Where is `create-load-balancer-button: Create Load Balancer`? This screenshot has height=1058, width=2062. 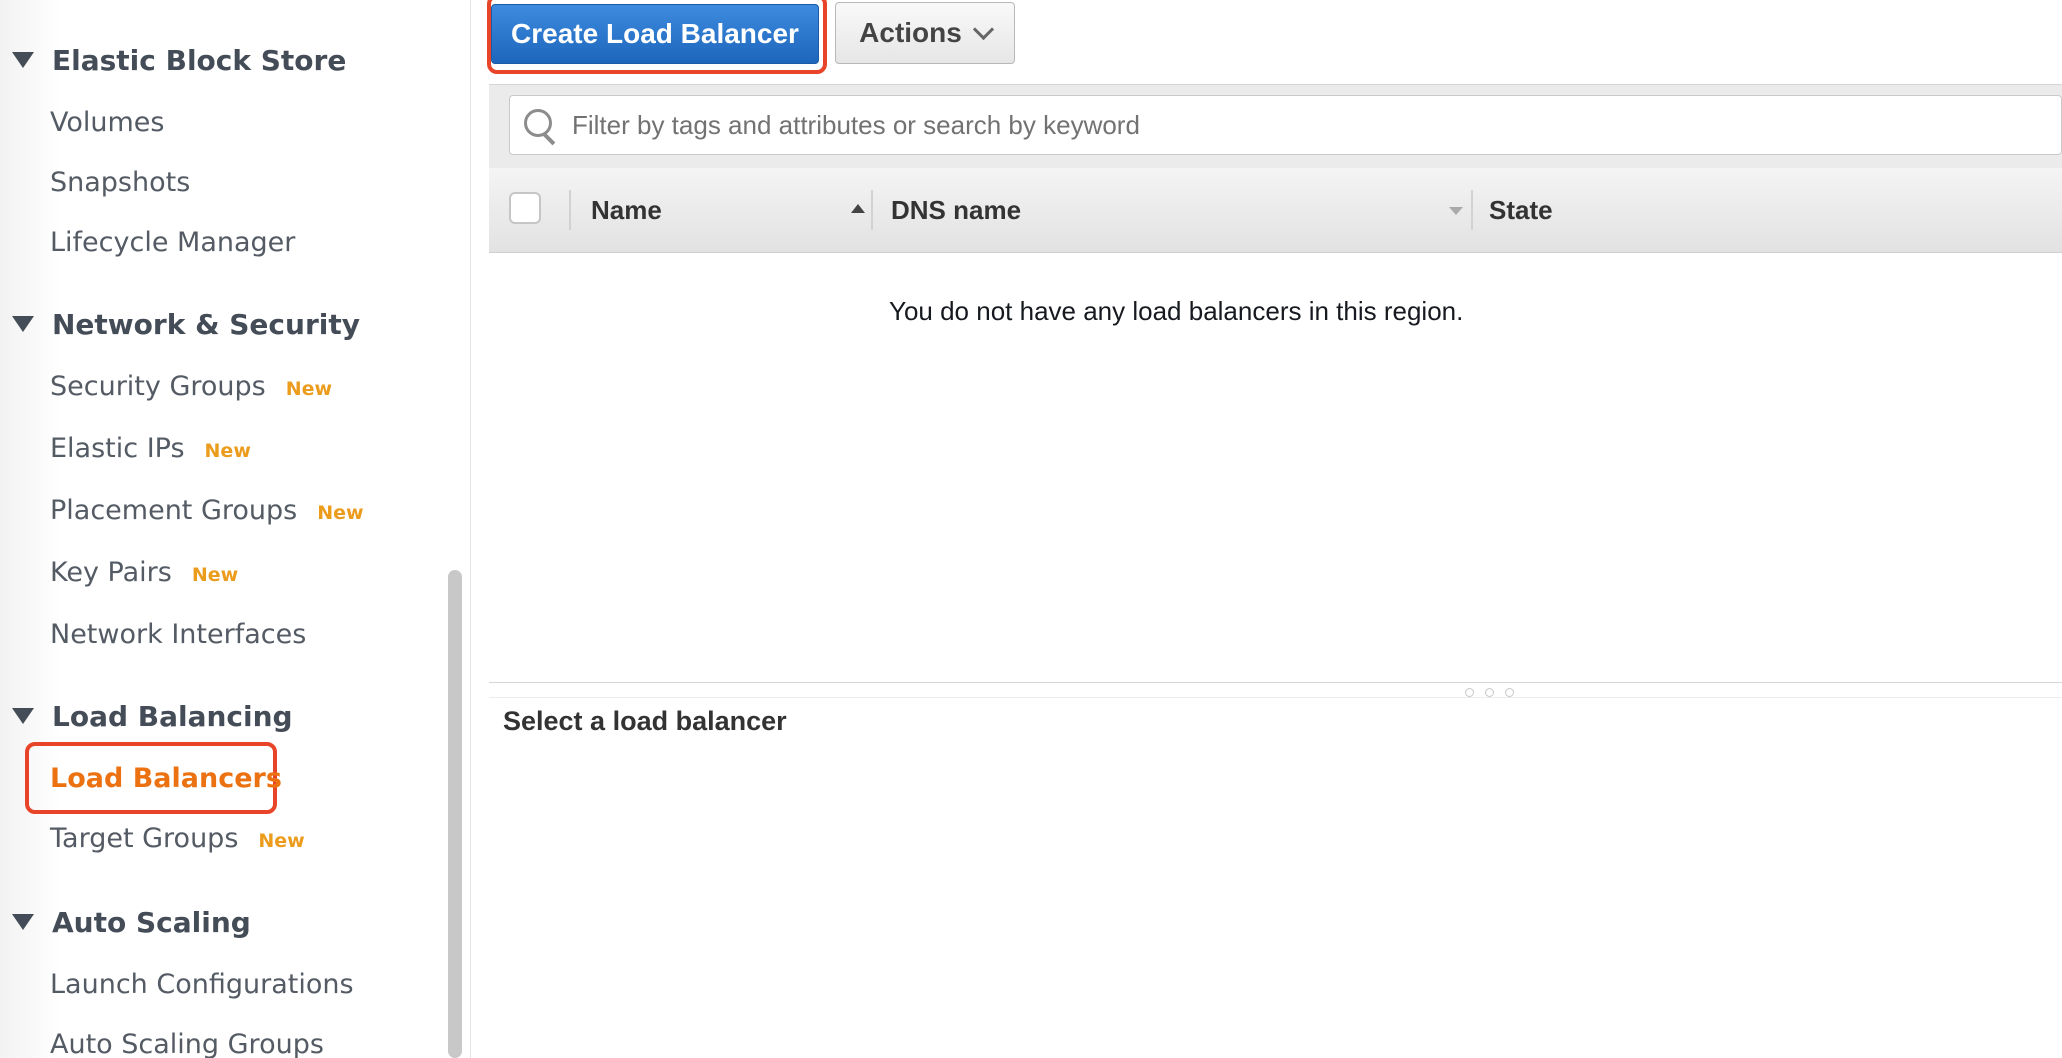
create-load-balancer-button: Create Load Balancer is located at coordinates (655, 34).